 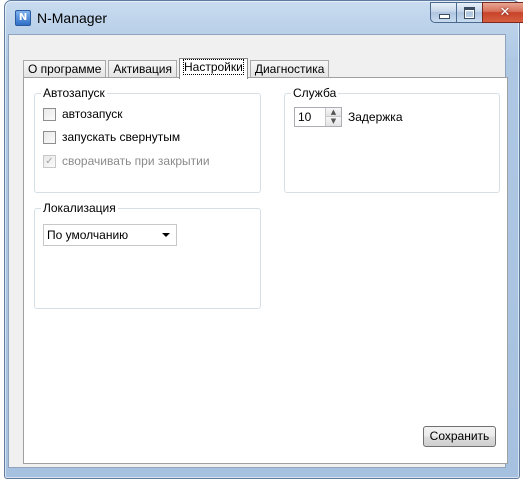 I want to click on tab-diagnostics: Диагностика, so click(x=289, y=69).